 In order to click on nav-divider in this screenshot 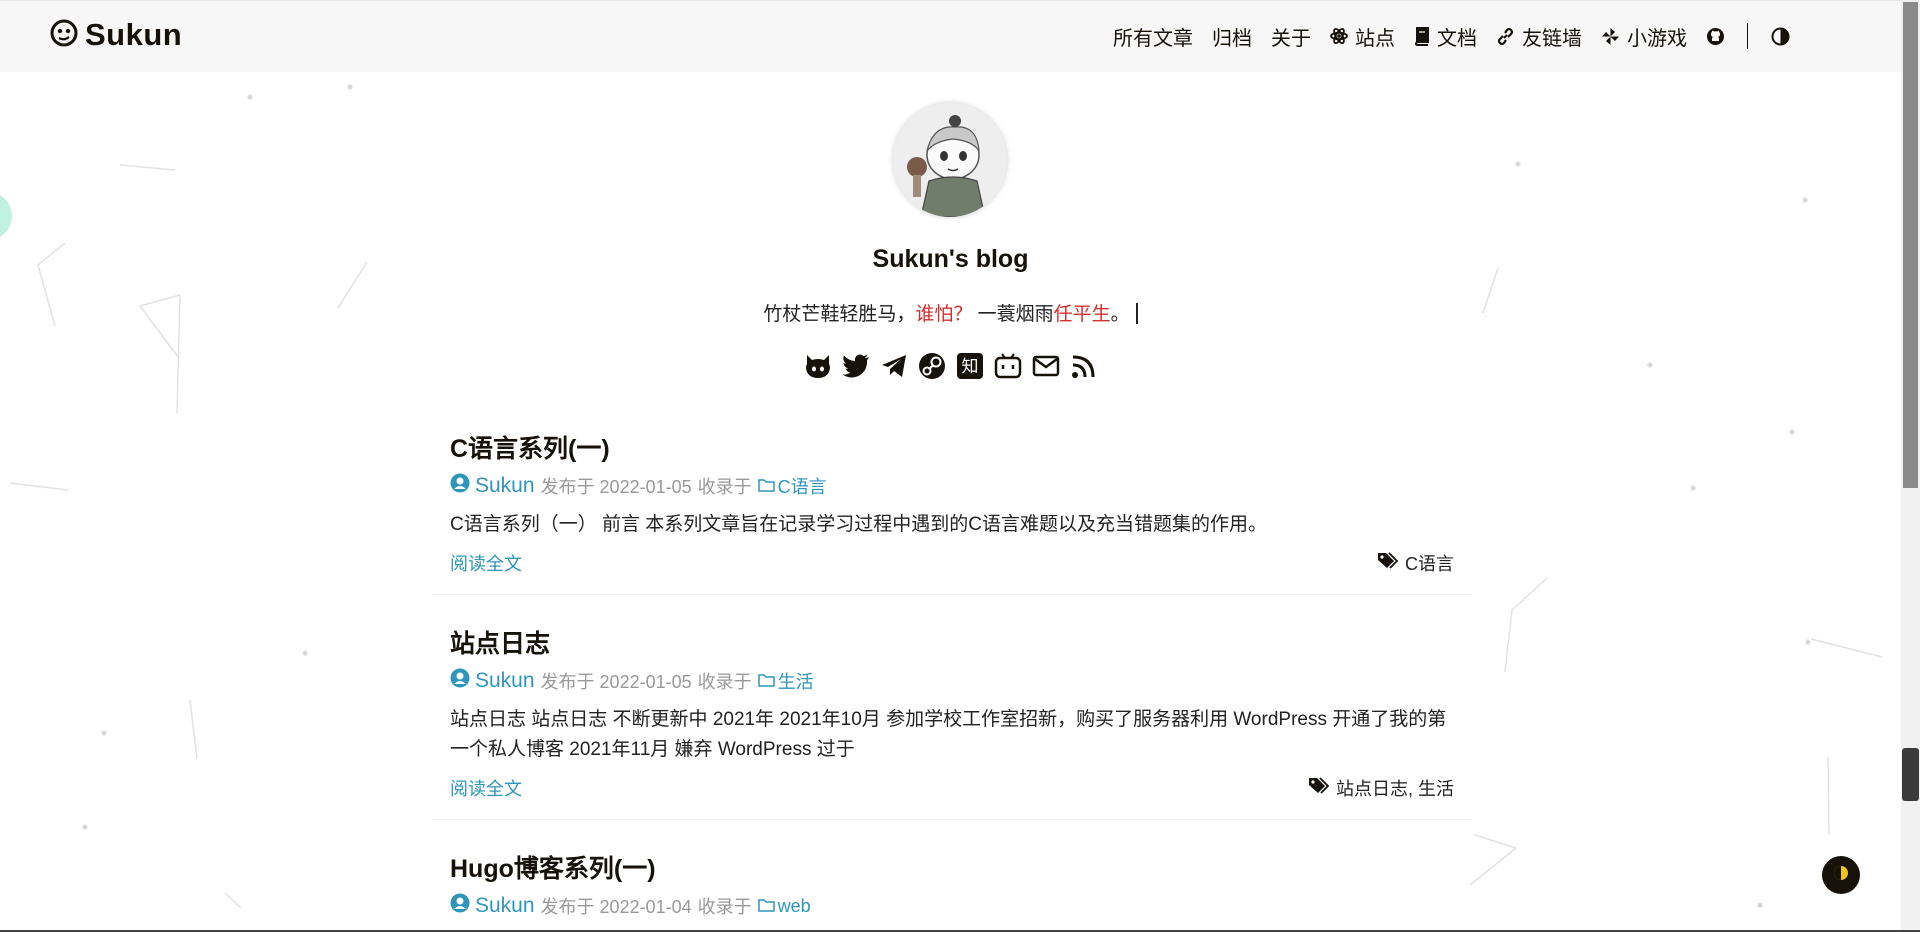, I will do `click(1747, 36)`.